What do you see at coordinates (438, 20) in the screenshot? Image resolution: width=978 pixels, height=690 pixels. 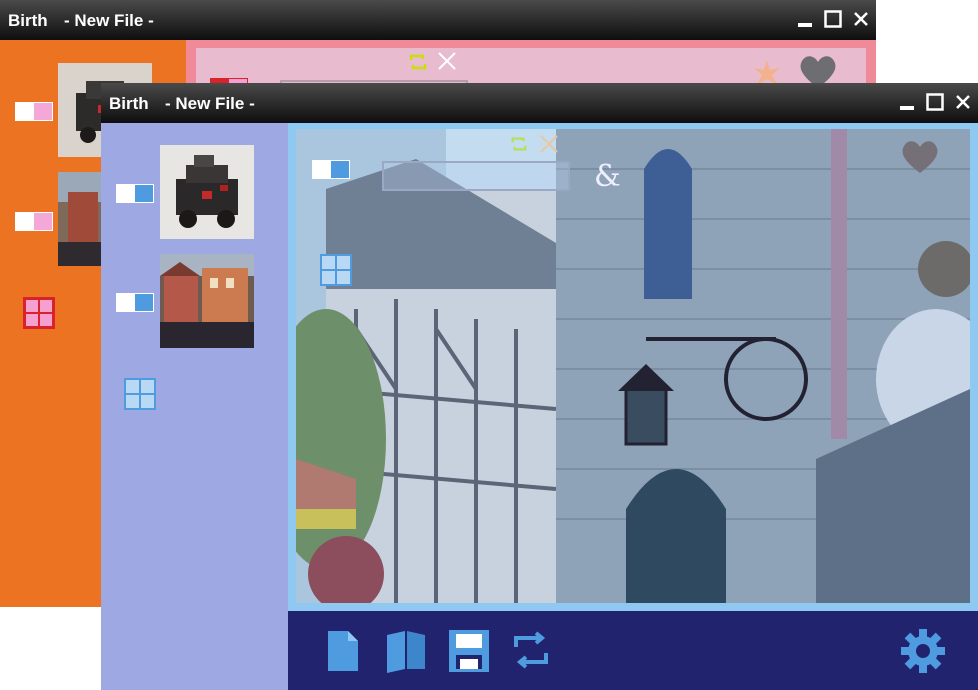 I see `back-titlebar: Birth - New File -` at bounding box center [438, 20].